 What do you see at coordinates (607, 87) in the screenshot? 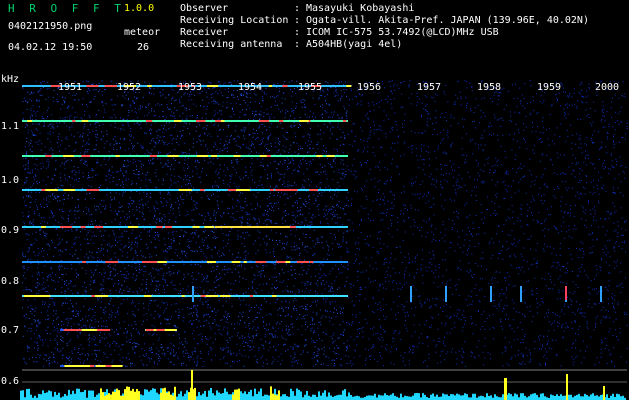
I see `time-tick-label: 2000` at bounding box center [607, 87].